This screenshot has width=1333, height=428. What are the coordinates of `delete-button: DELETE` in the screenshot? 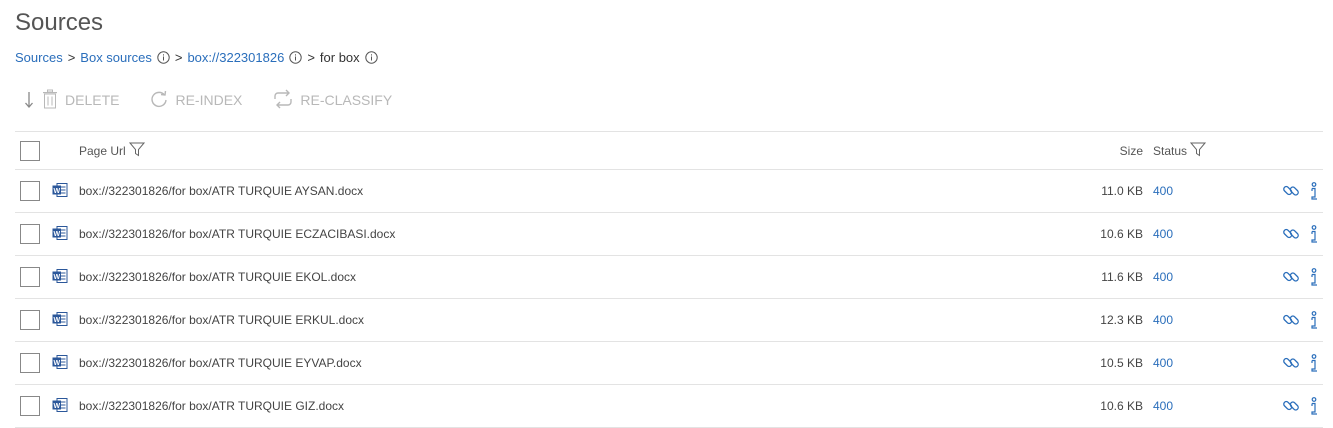 It's located at (80, 100).